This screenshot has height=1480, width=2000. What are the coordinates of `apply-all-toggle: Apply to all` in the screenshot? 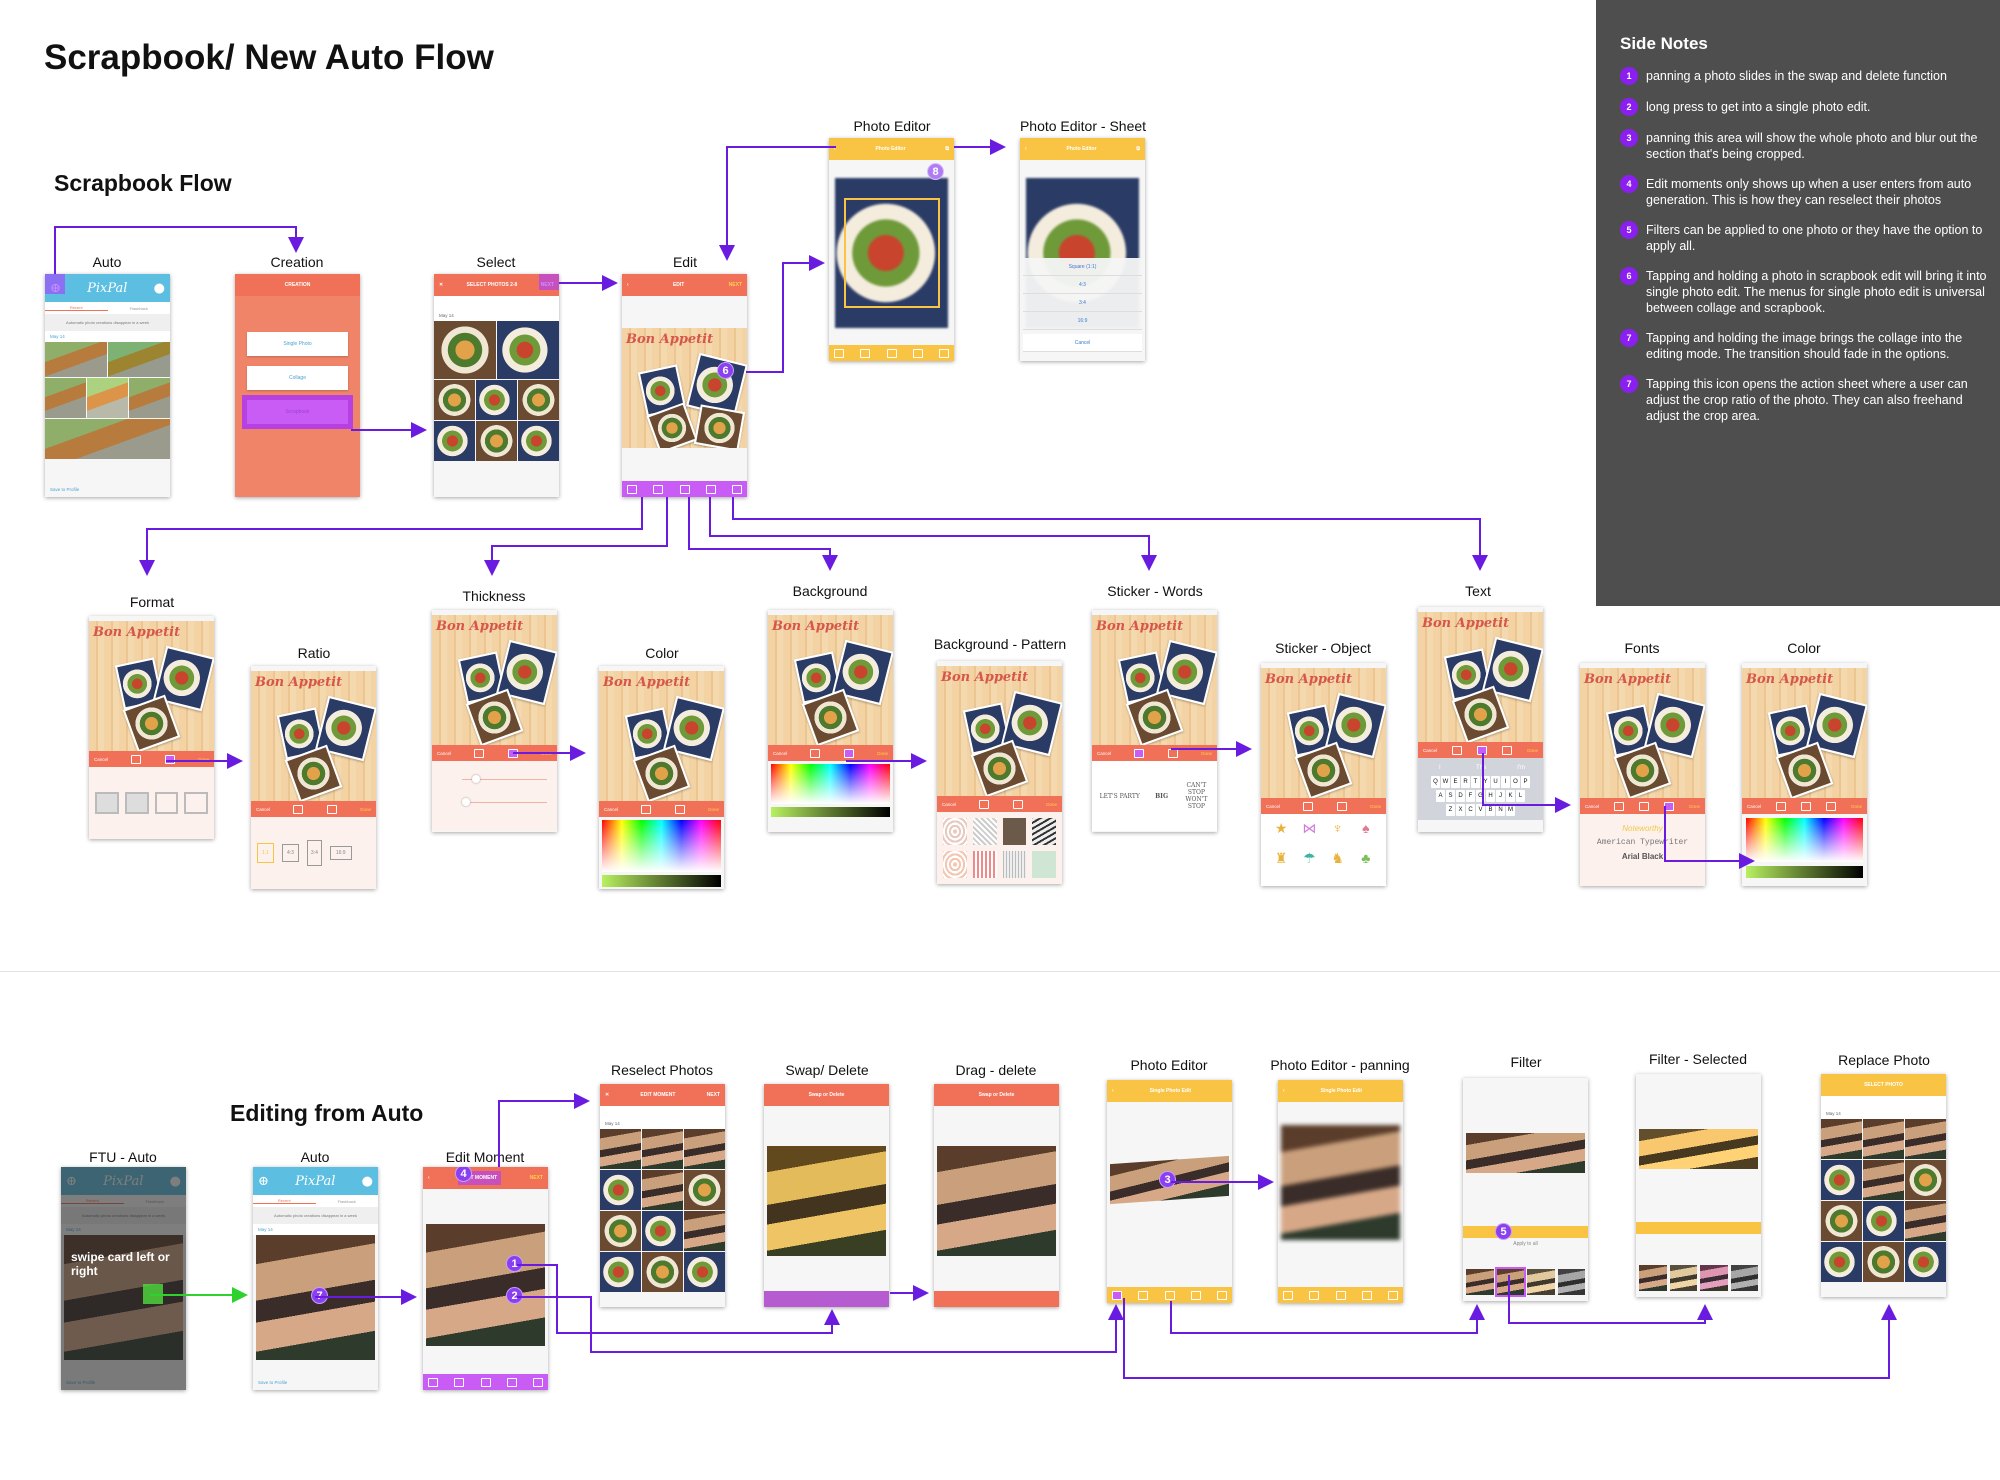 It's located at (1525, 1244).